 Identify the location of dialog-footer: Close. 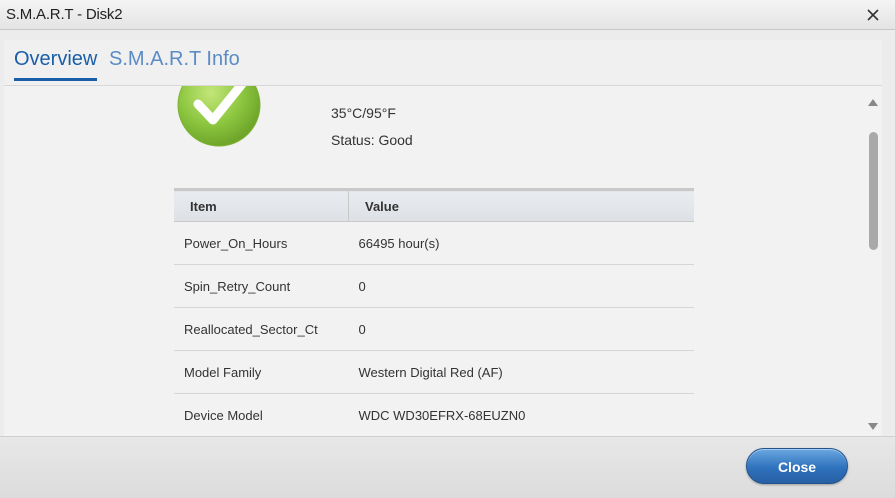
(447, 467).